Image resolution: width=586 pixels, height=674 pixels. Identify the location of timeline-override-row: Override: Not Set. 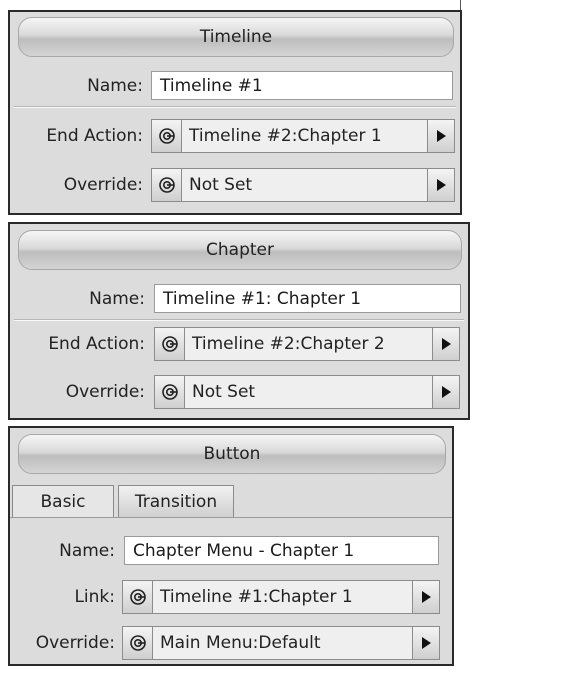
(235, 185).